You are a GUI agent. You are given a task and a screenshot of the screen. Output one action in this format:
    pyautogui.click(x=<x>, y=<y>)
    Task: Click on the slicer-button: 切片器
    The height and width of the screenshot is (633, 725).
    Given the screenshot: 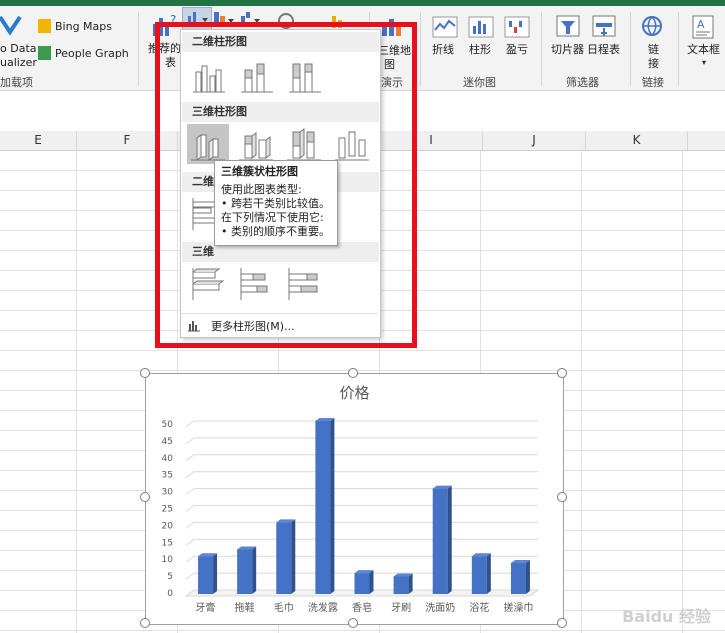 What is the action you would take?
    pyautogui.click(x=567, y=49)
    